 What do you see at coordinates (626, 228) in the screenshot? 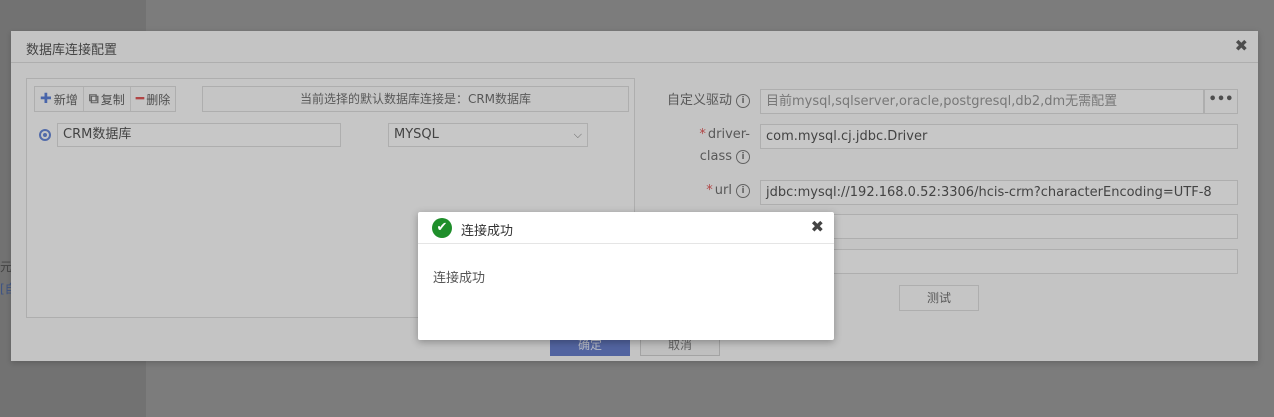
I see `message-header: ✔ 连接成功 ✖` at bounding box center [626, 228].